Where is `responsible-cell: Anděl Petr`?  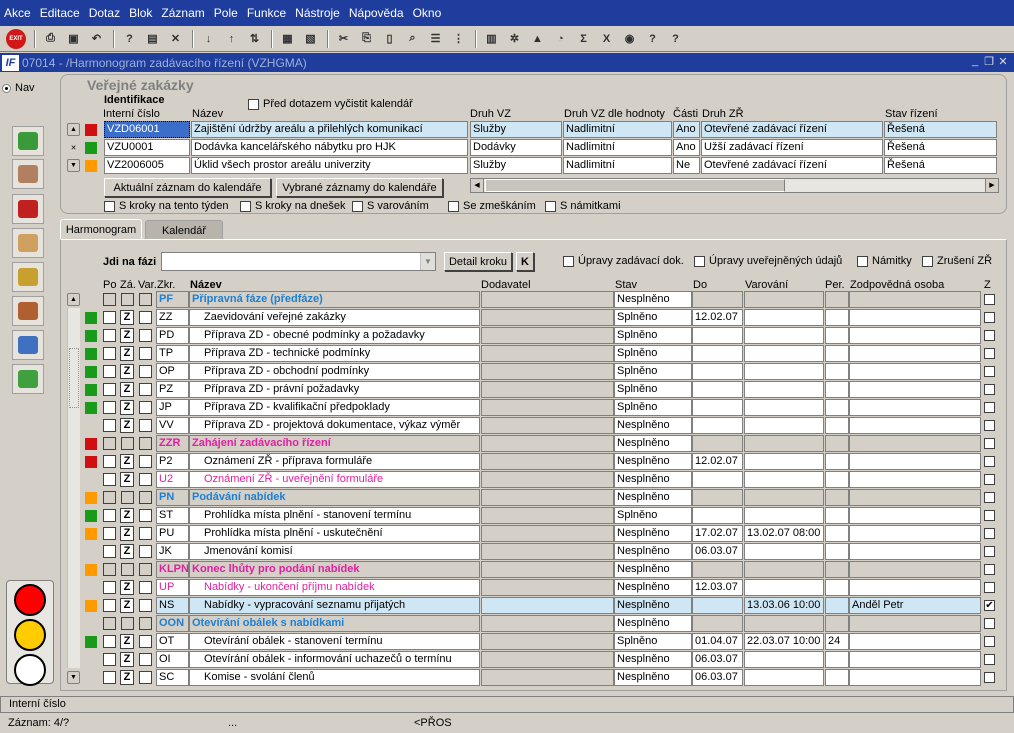 responsible-cell: Anděl Petr is located at coordinates (915, 605).